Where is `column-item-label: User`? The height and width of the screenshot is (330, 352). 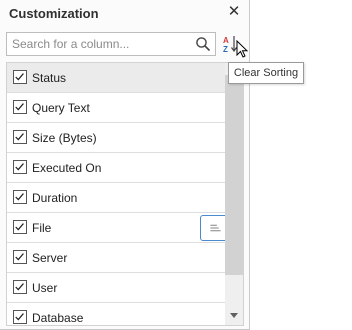
column-item-label: User is located at coordinates (45, 288).